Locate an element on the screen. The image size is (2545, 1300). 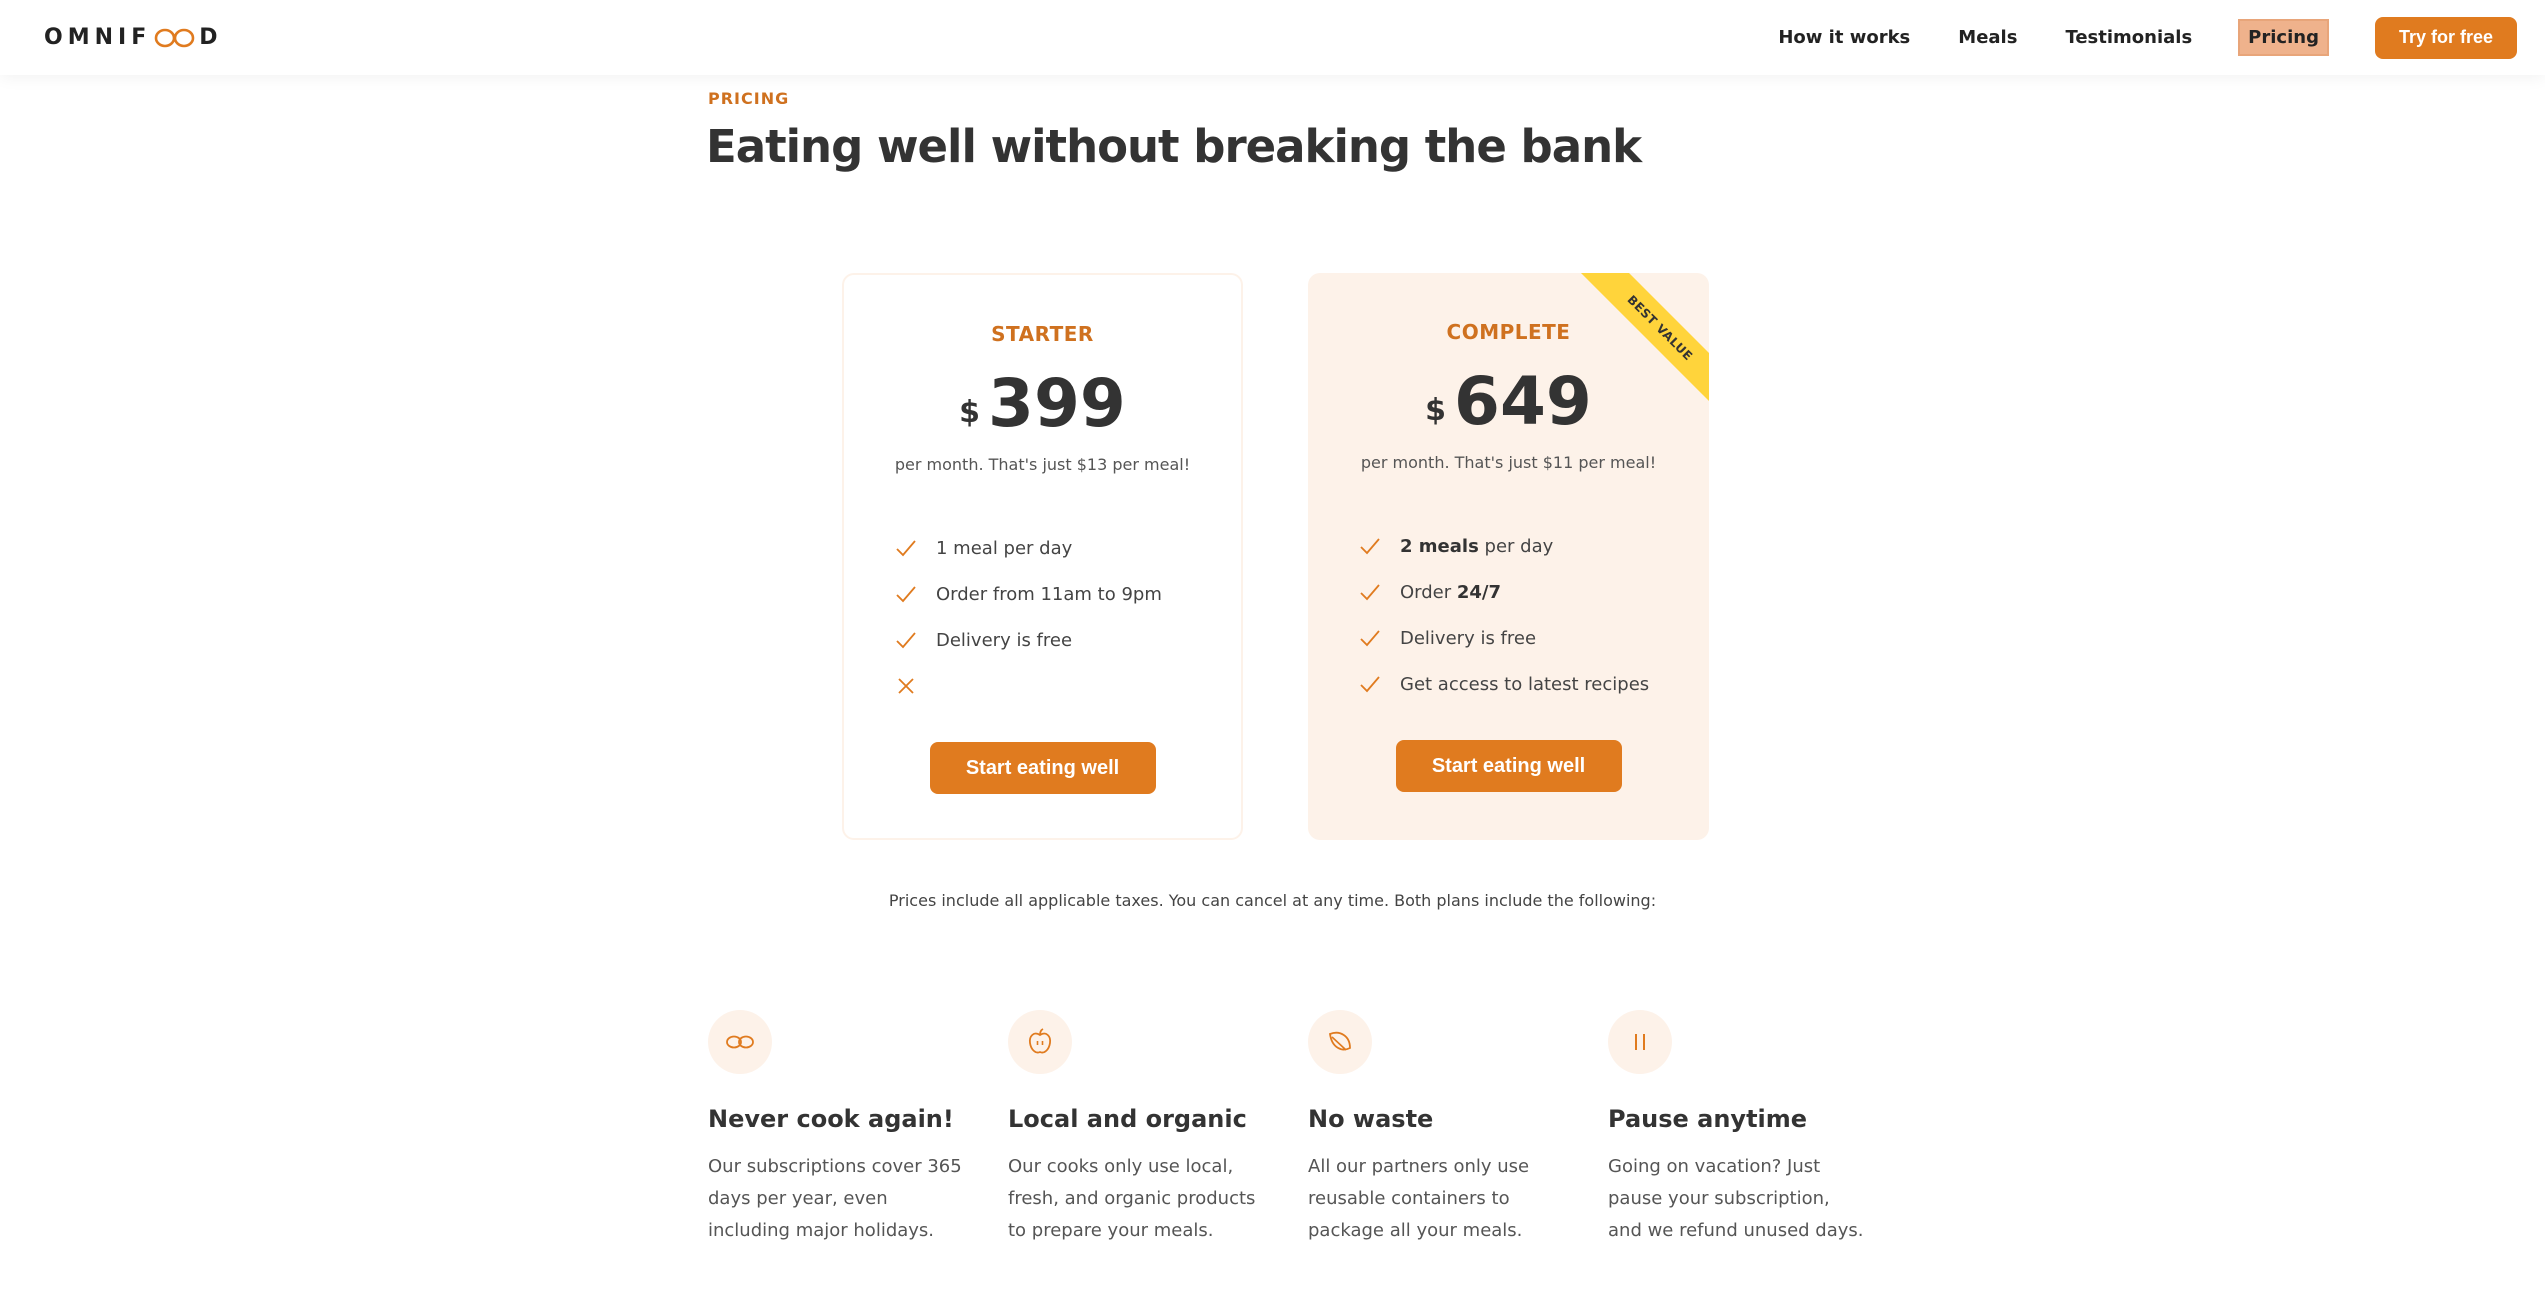
plan-price-text: per month. That's just $11 per meal! is located at coordinates (1508, 462).